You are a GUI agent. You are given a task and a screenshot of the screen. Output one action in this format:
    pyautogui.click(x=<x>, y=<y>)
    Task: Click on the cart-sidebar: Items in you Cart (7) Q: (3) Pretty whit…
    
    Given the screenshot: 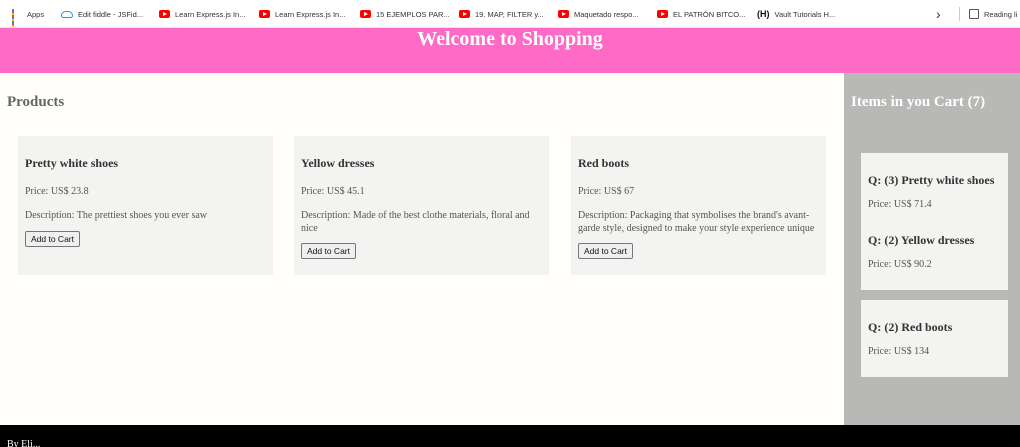 What is the action you would take?
    pyautogui.click(x=932, y=249)
    